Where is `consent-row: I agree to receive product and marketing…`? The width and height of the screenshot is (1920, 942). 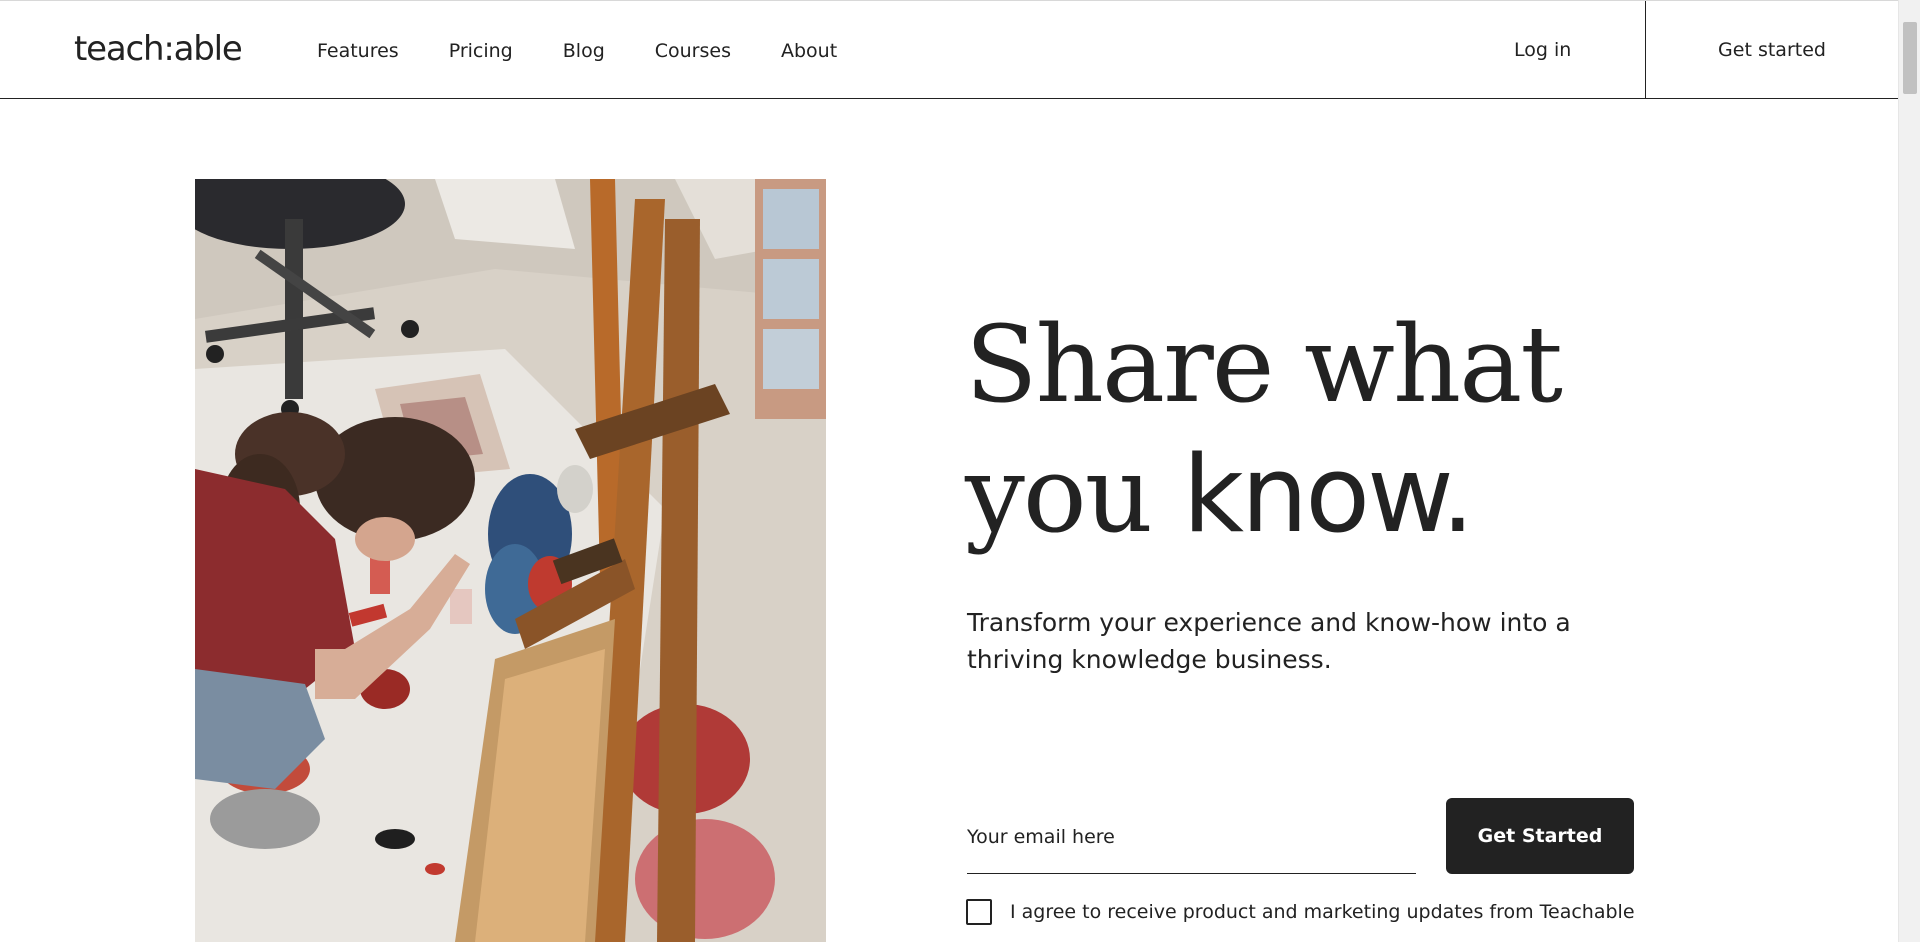
consent-row: I agree to receive product and marketing… is located at coordinates (1300, 912).